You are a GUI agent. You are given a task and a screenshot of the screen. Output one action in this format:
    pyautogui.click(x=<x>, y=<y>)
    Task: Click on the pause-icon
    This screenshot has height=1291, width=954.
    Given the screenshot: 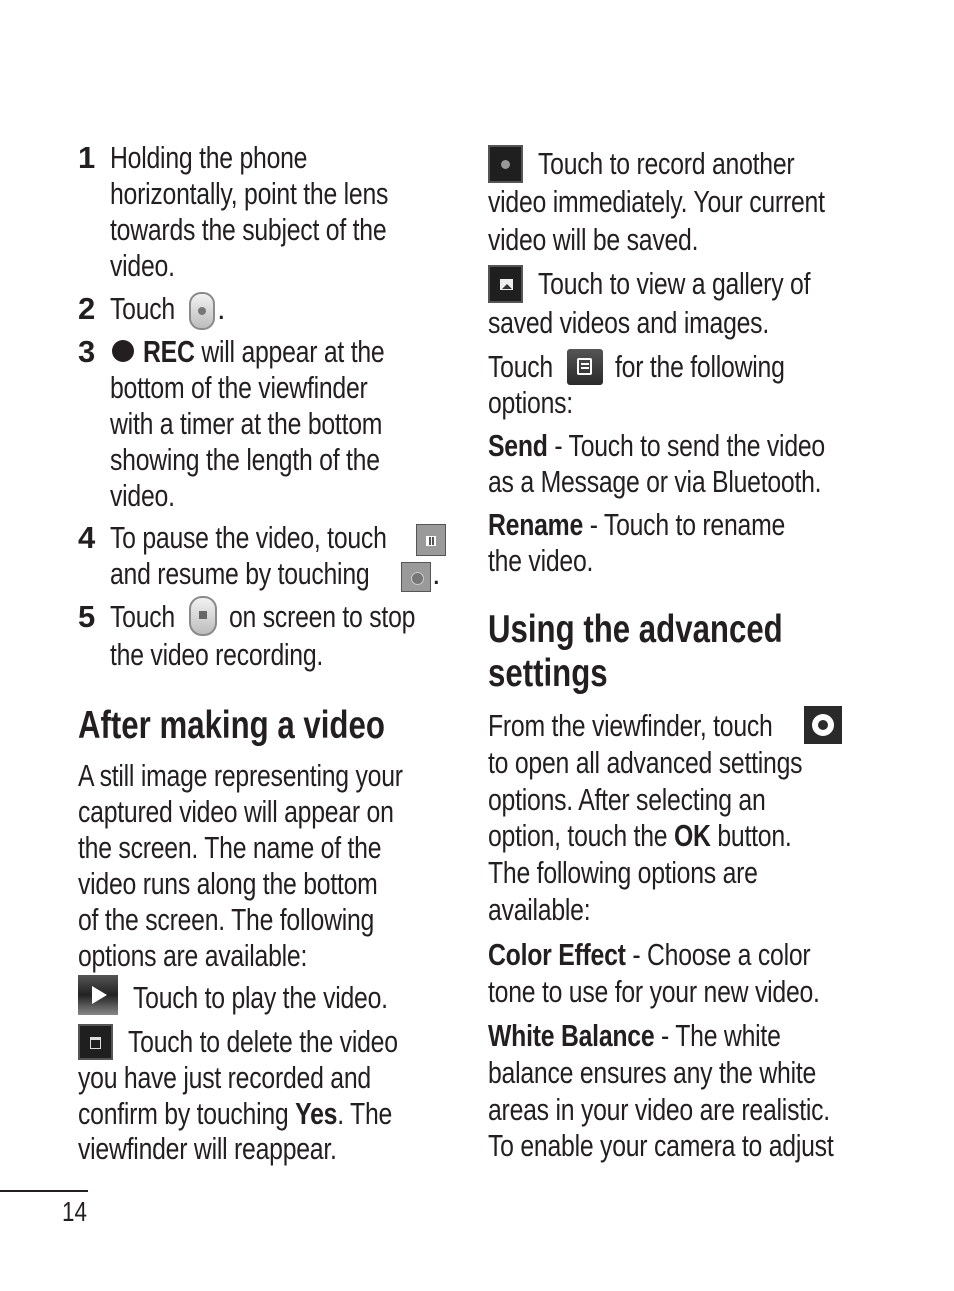 What is the action you would take?
    pyautogui.click(x=431, y=540)
    